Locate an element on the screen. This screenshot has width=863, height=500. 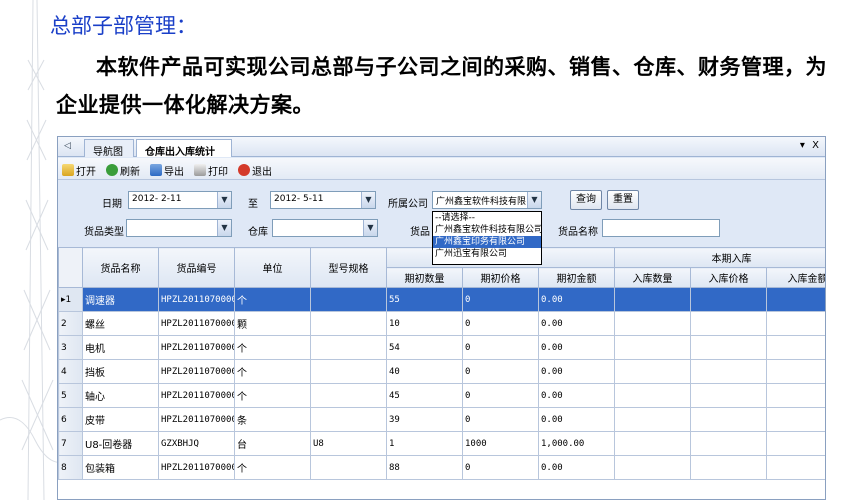
cell-code: HPZL20110700005 is located at coordinates (196, 371).